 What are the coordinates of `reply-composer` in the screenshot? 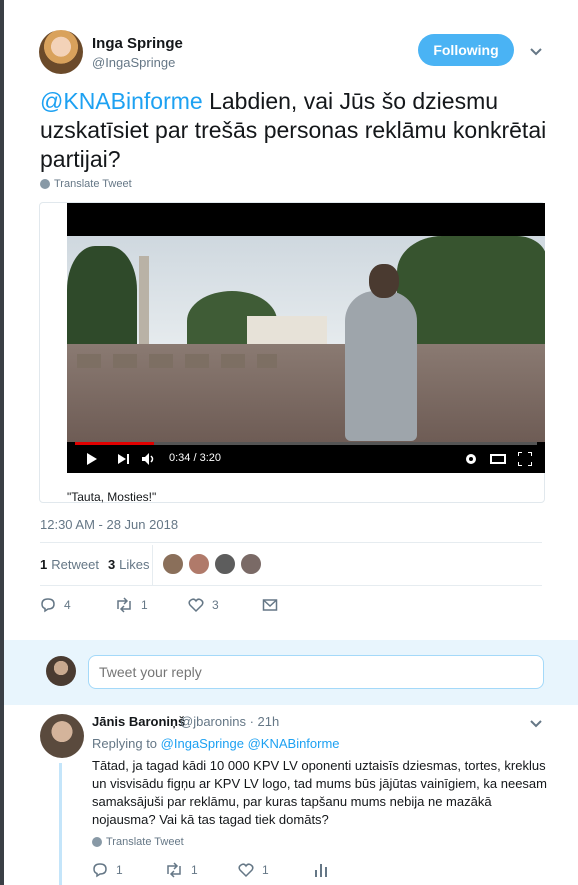 It's located at (291, 672).